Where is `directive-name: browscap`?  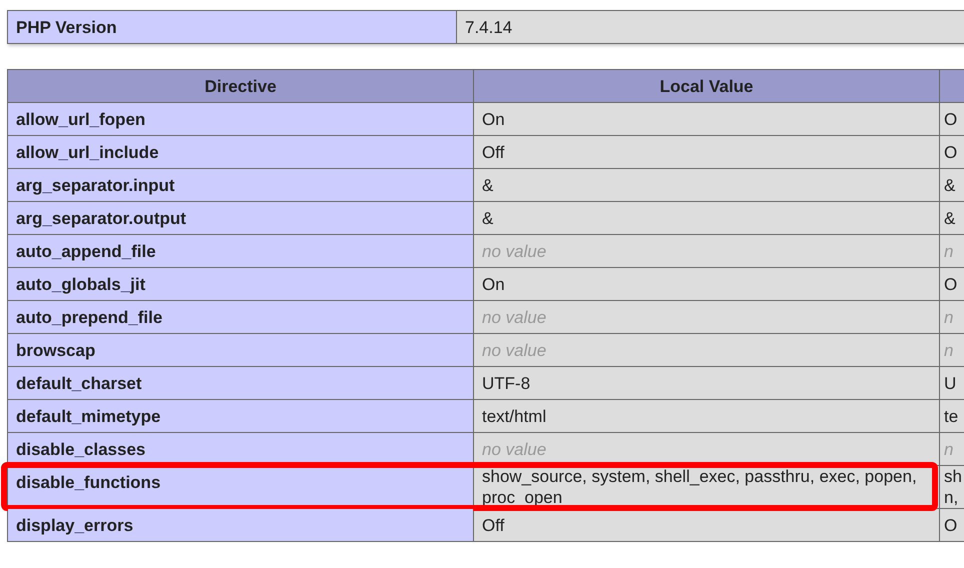
directive-name: browscap is located at coordinates (56, 350).